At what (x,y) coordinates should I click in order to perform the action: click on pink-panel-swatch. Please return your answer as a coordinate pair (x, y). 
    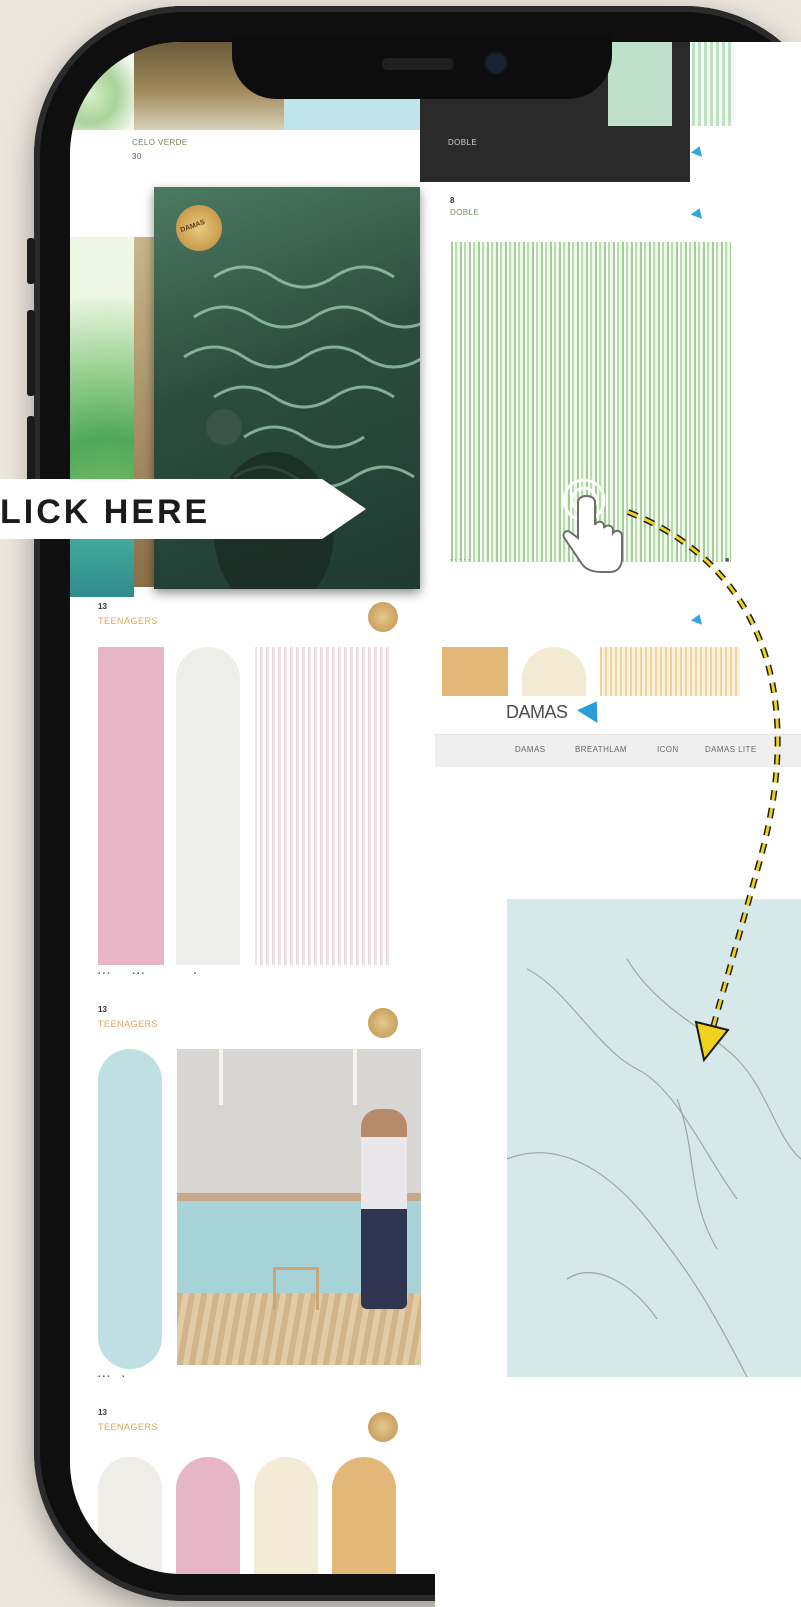
    Looking at the image, I should click on (131, 806).